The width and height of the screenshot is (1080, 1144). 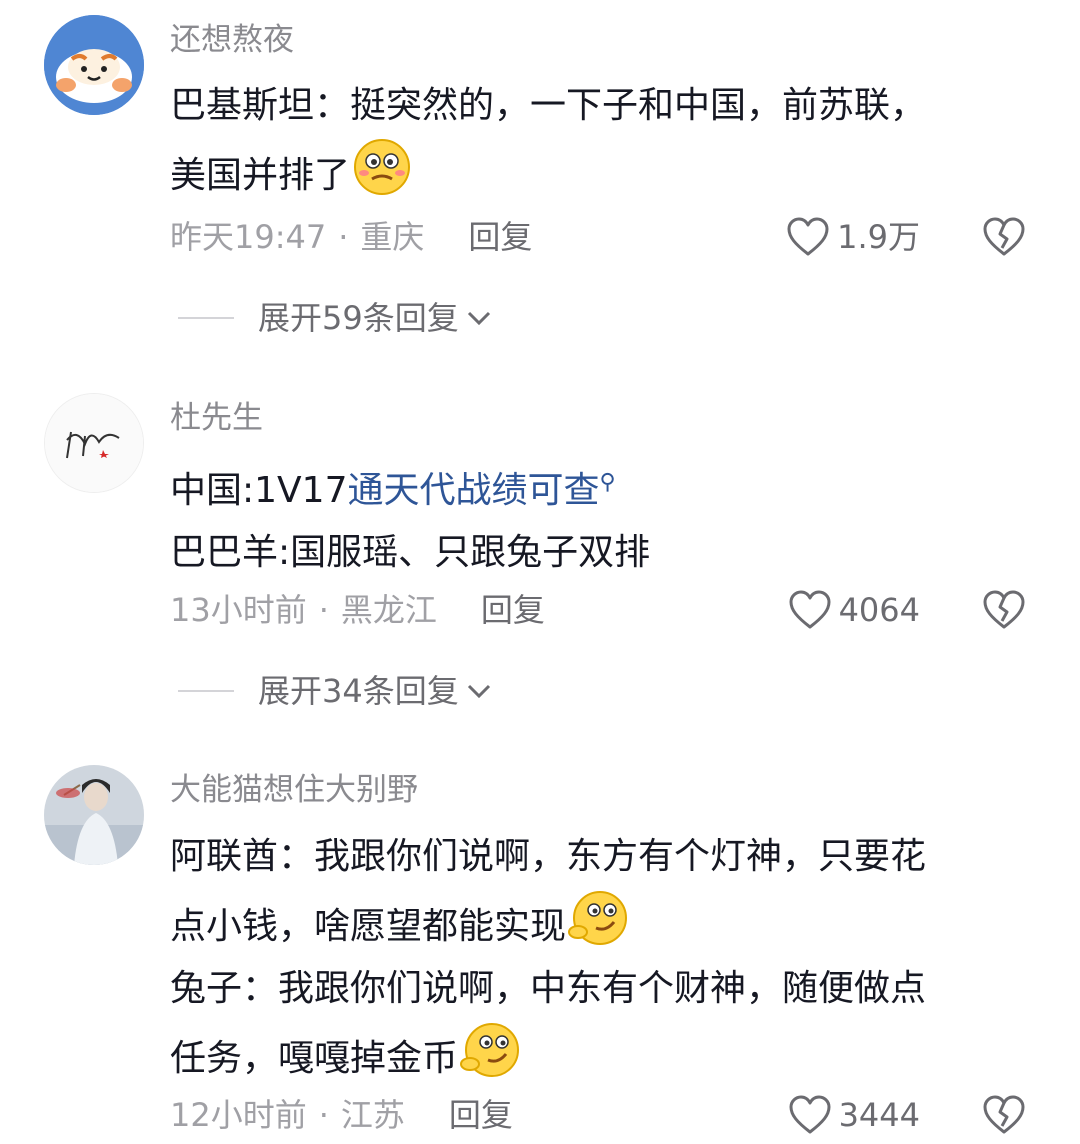 What do you see at coordinates (610, 172) in the screenshot?
I see `comment-line-with-emoji: 美国并排了` at bounding box center [610, 172].